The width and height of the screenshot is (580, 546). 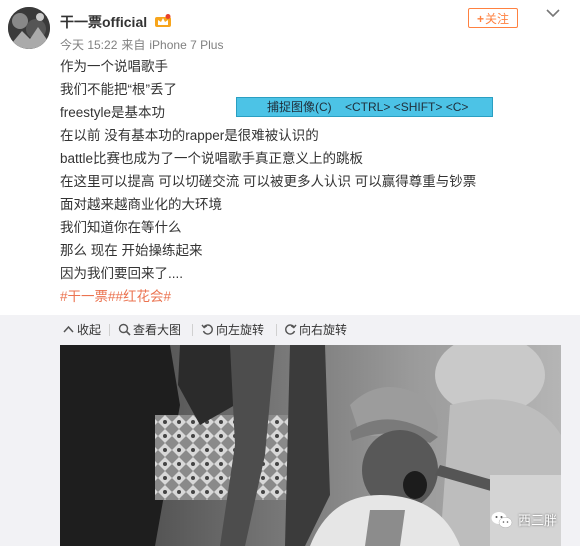 What do you see at coordinates (114, 66) in the screenshot?
I see `post-line: 作为一个说唱歌手` at bounding box center [114, 66].